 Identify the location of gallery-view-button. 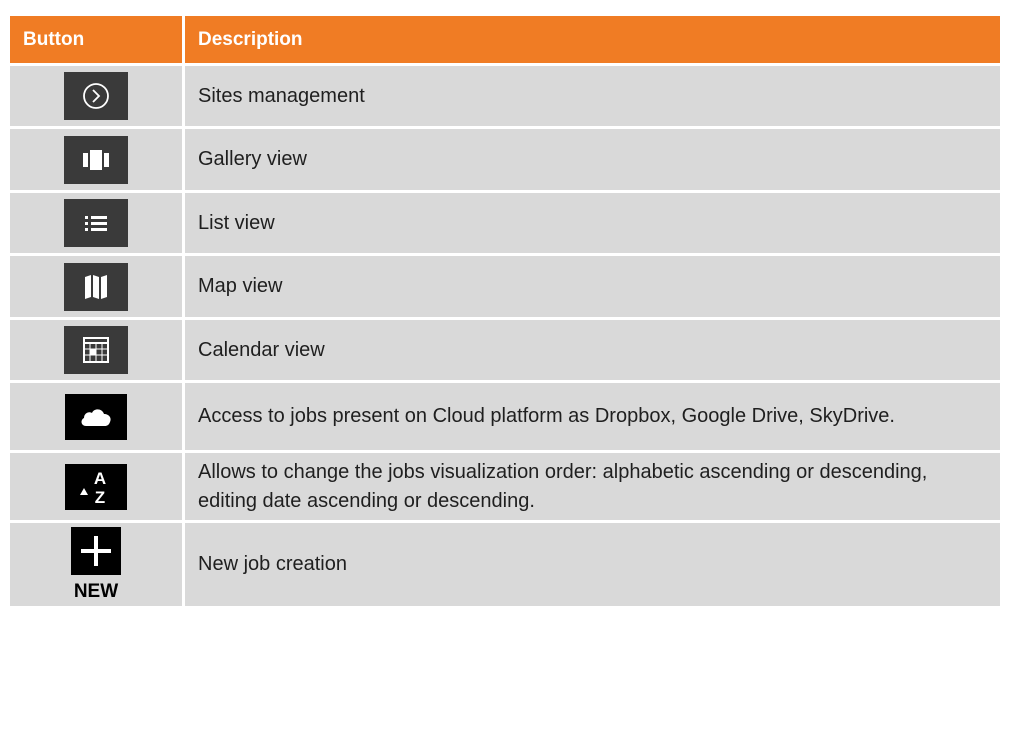
(96, 159).